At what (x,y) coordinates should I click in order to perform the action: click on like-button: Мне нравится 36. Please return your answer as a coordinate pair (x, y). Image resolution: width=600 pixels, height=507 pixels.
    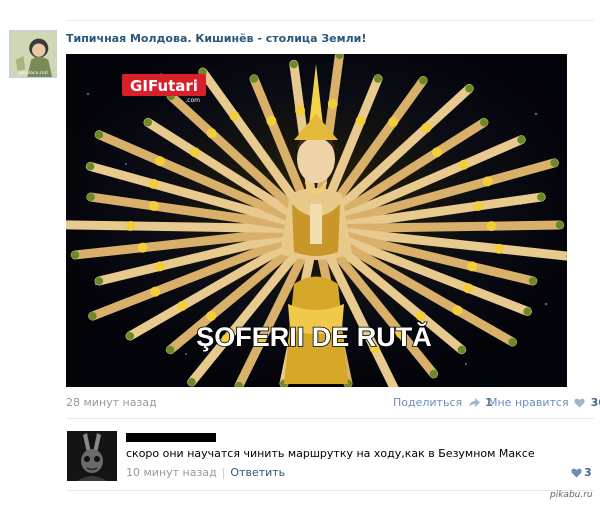
    Looking at the image, I should click on (544, 403).